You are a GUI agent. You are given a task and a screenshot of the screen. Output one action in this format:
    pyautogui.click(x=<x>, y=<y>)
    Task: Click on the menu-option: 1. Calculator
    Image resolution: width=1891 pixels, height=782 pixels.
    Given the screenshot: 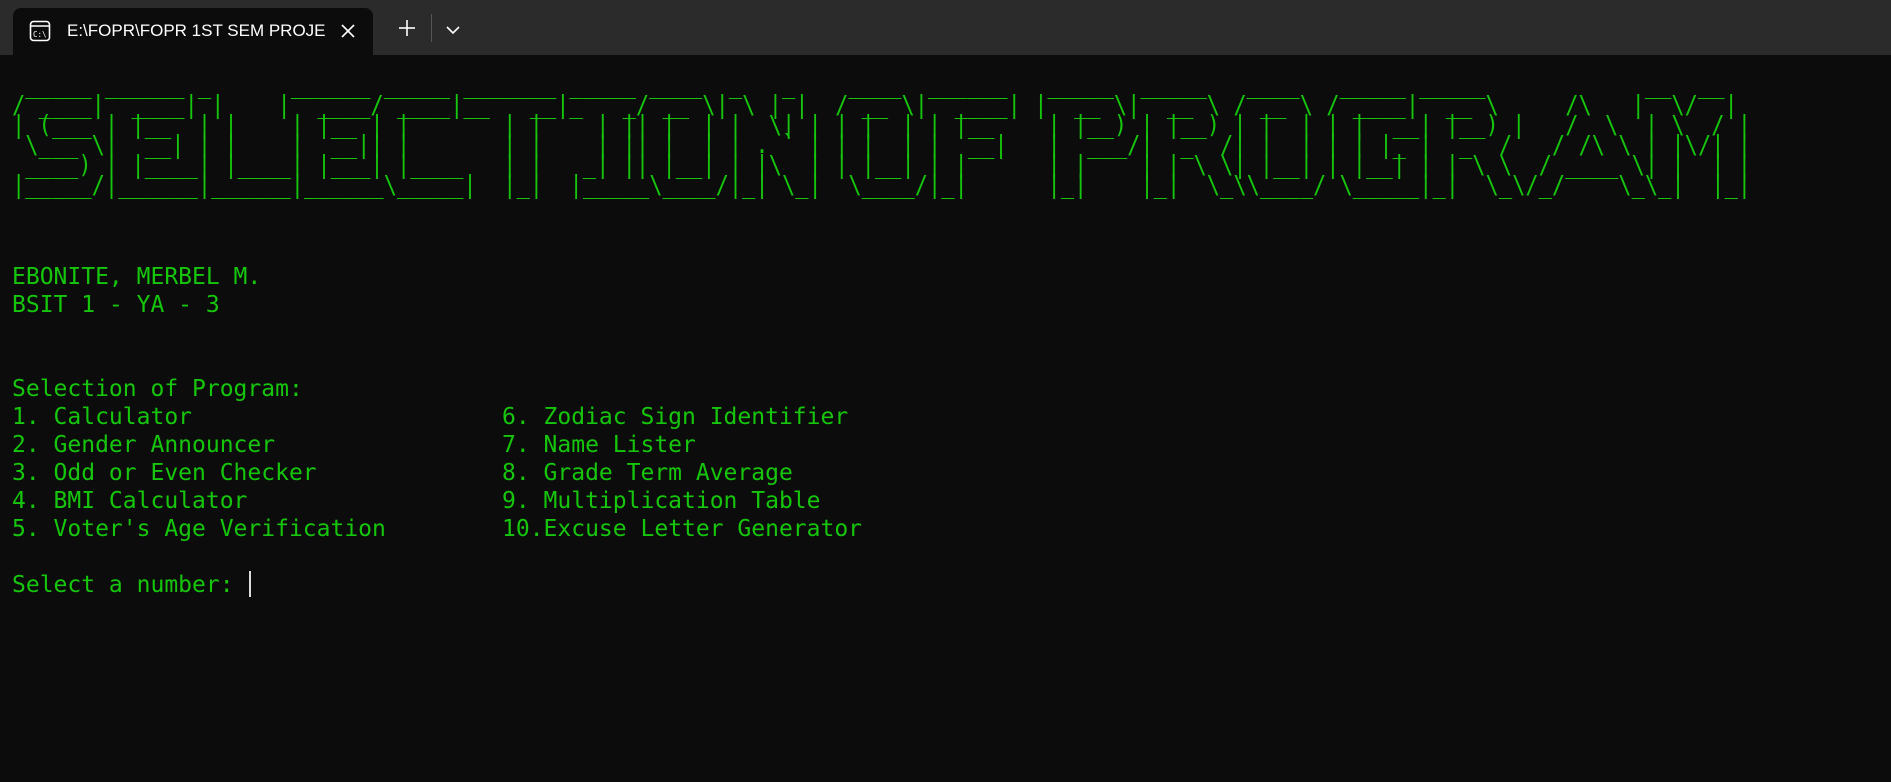 What is the action you would take?
    pyautogui.click(x=102, y=417)
    